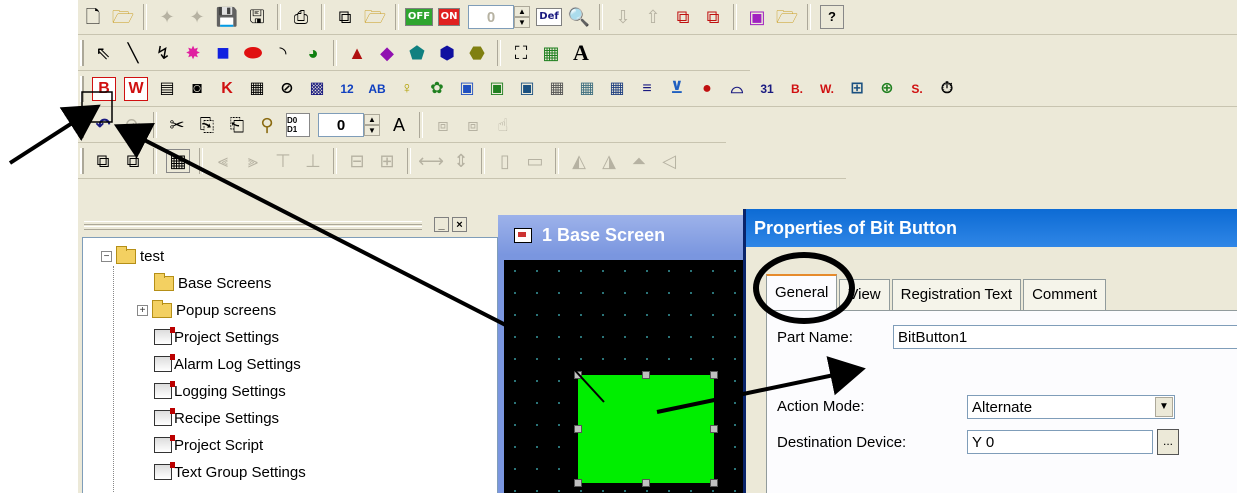 This screenshot has height=493, width=1237. What do you see at coordinates (123, 17) in the screenshot?
I see `open-folder-icon: 🗁` at bounding box center [123, 17].